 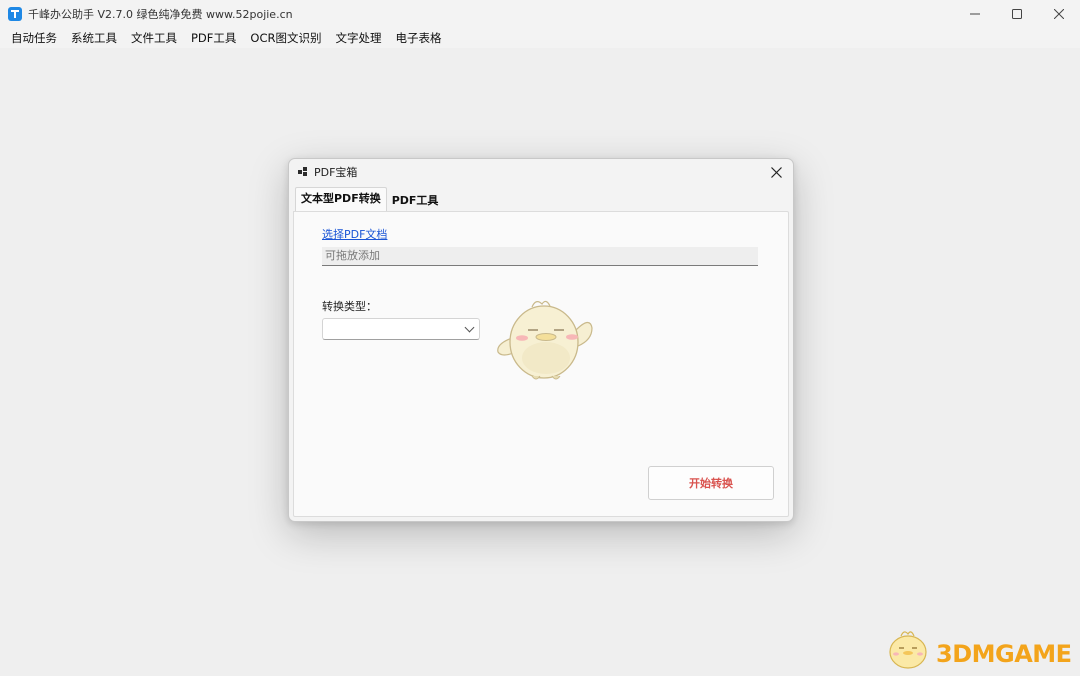 I want to click on tab-text-pdf-convert: 文本型PDF转换, so click(x=341, y=199).